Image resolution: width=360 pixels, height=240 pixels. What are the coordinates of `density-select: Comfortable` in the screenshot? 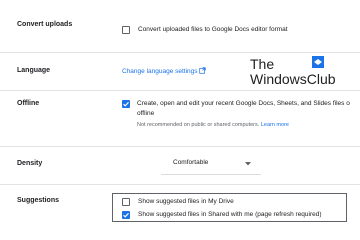 It's located at (211, 164).